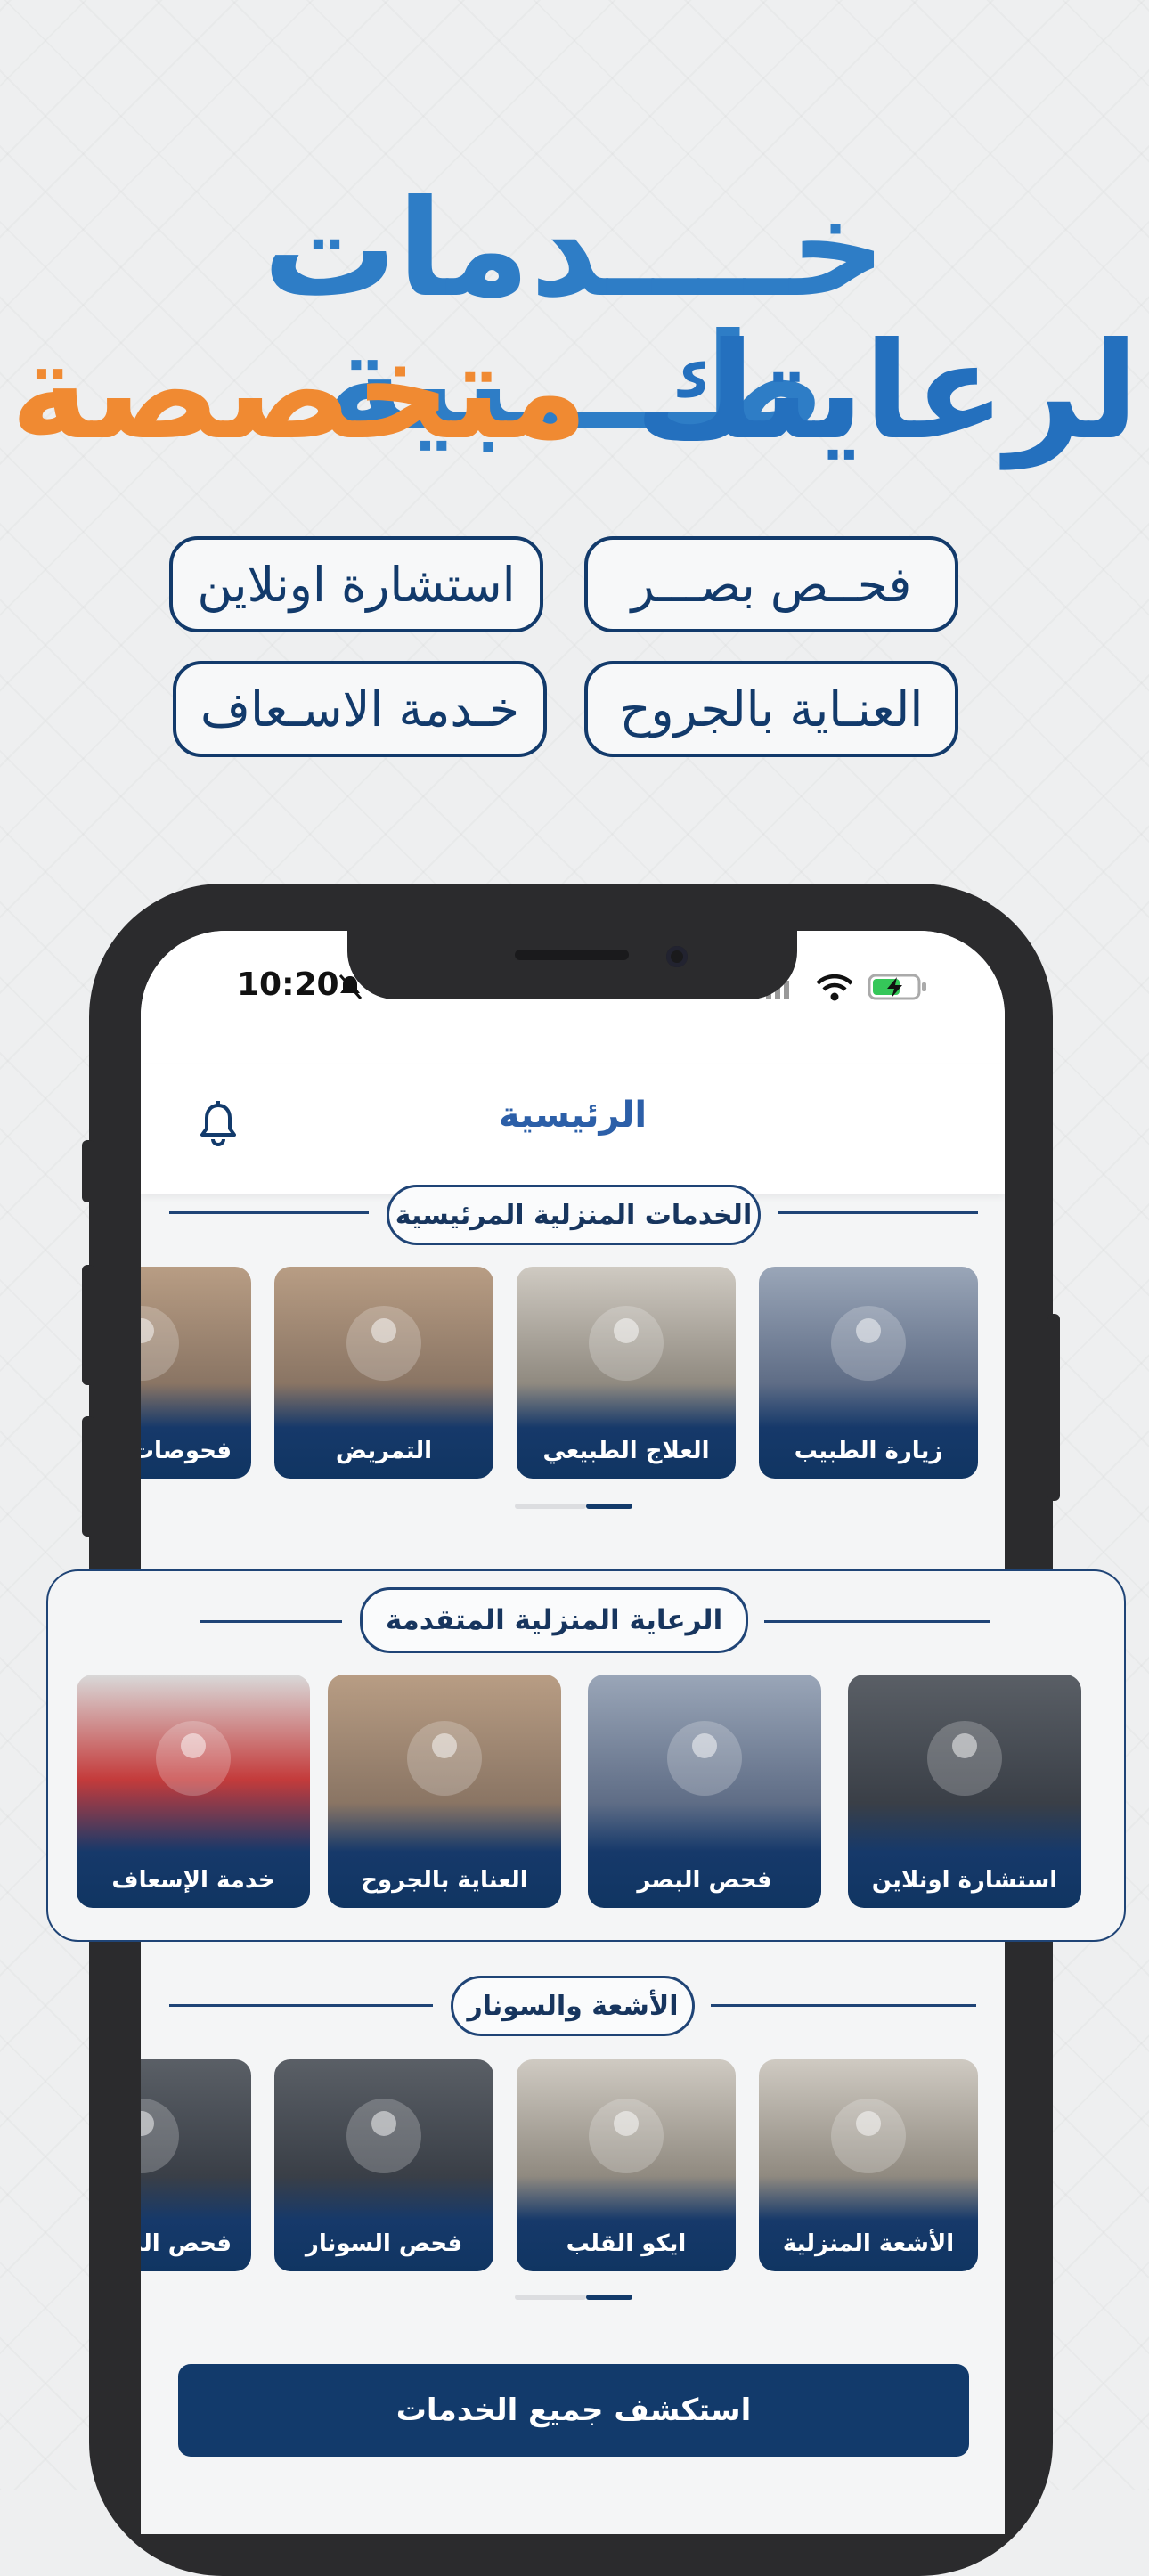  What do you see at coordinates (573, 1116) in the screenshot?
I see `page-title: الرئيسية` at bounding box center [573, 1116].